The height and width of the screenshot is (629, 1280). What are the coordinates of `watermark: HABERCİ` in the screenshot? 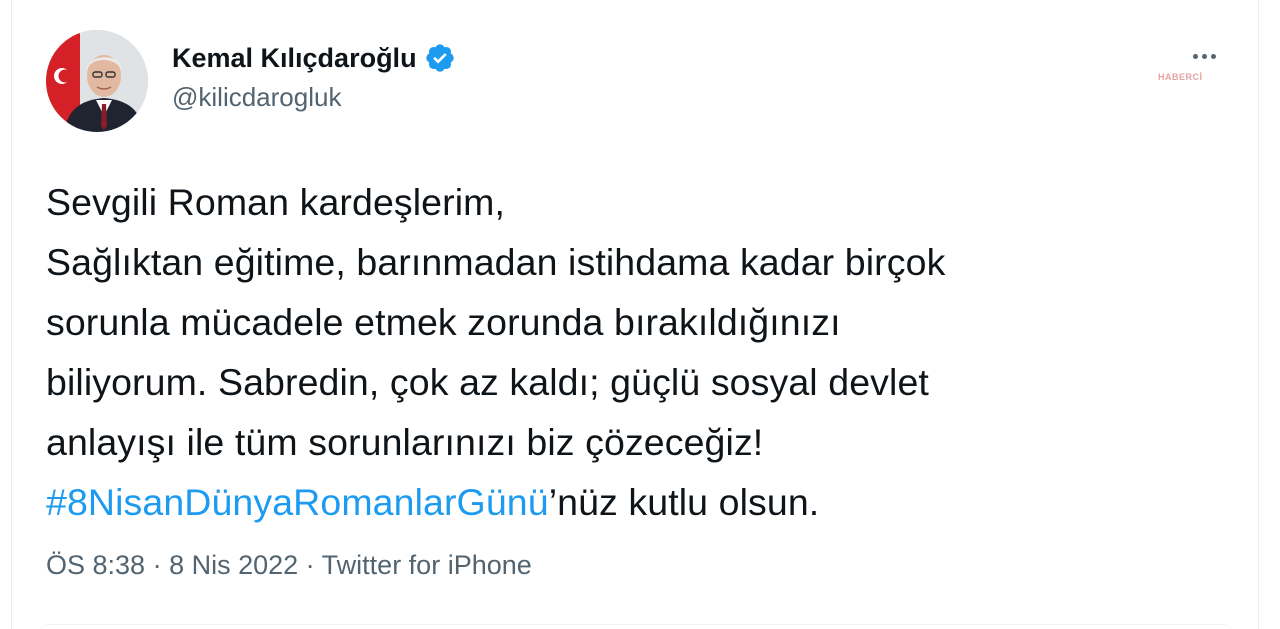 It's located at (1180, 77).